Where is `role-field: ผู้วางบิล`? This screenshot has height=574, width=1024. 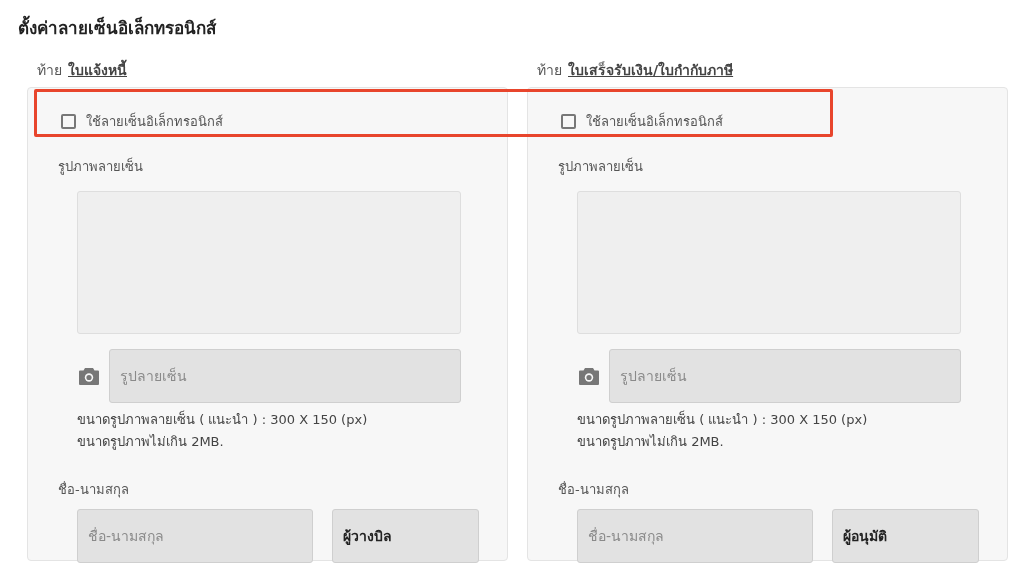
role-field: ผู้วางบิล is located at coordinates (405, 536).